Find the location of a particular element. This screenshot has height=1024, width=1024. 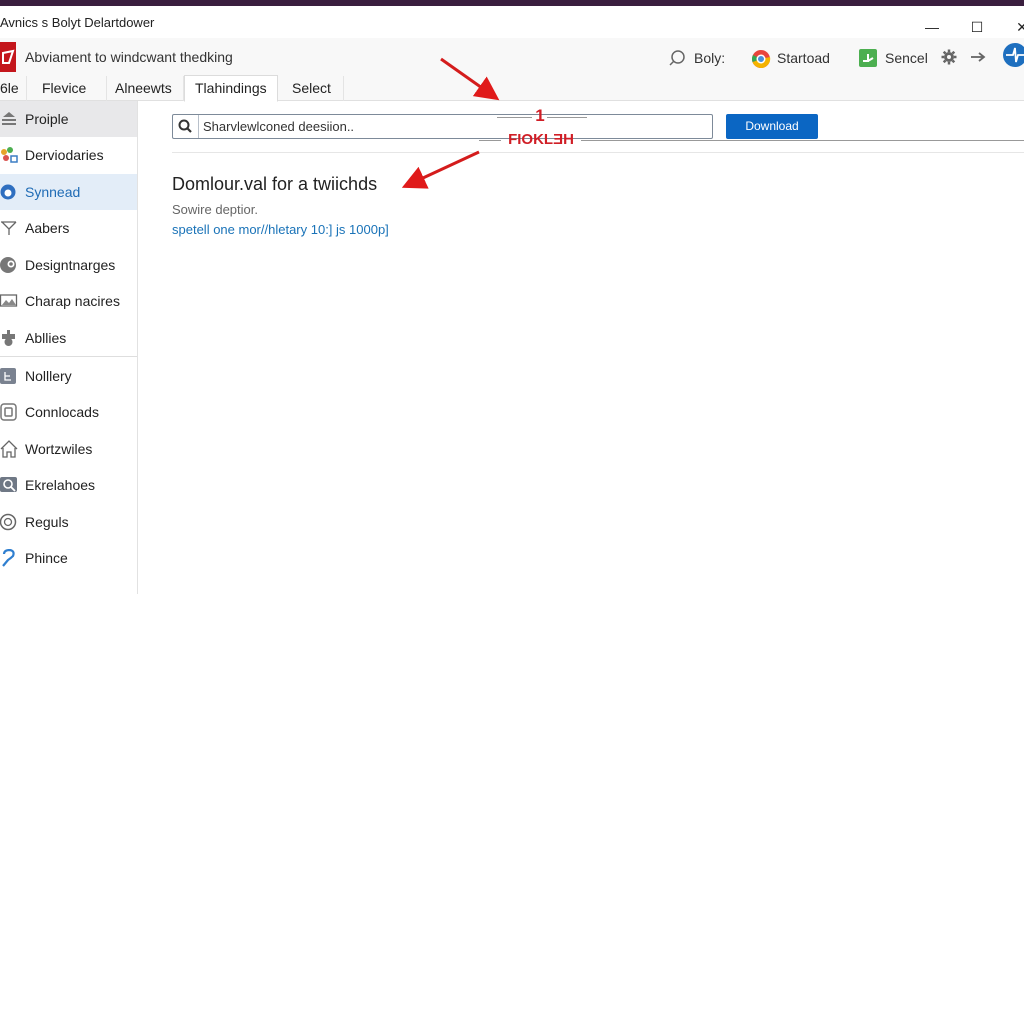

app-heading: Abviament to windcwant thedking is located at coordinates (129, 57).